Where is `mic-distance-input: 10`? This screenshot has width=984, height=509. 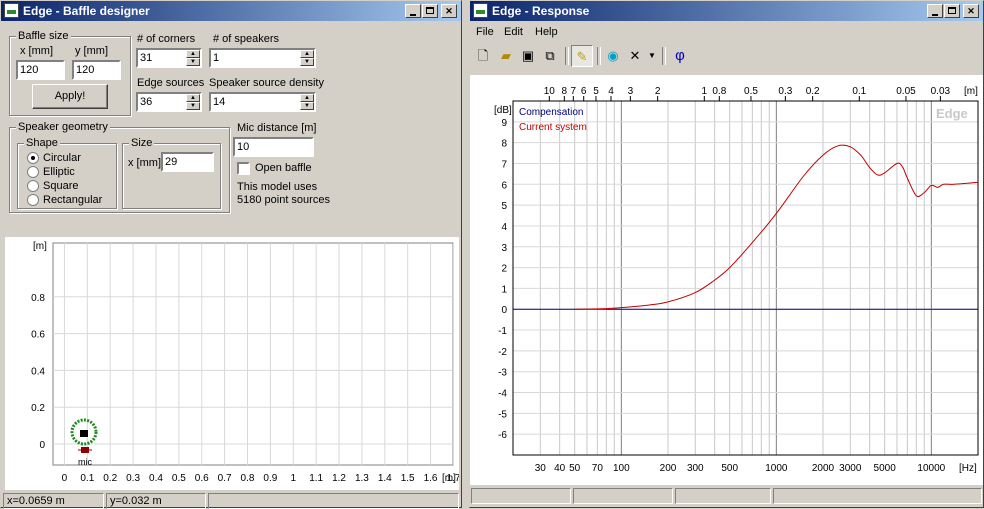
mic-distance-input: 10 is located at coordinates (273, 147).